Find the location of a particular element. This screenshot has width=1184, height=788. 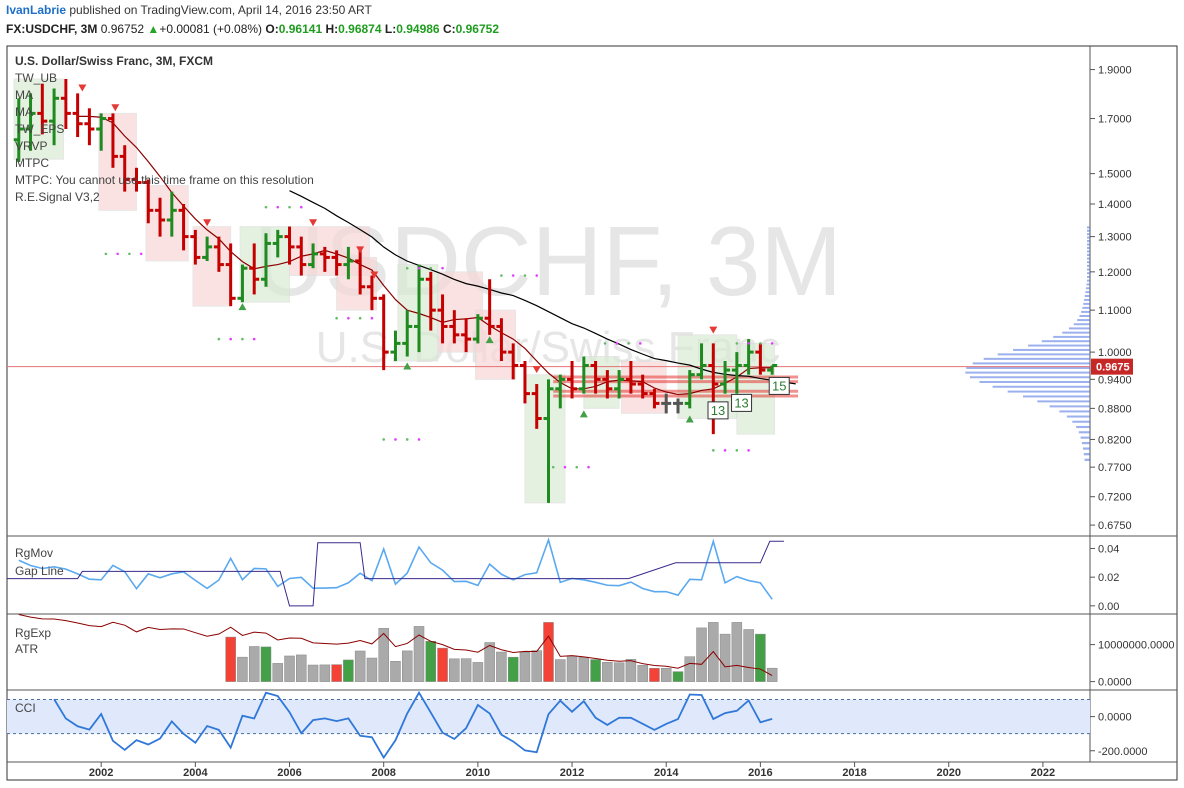

price-tick-label: 0.7700 is located at coordinates (1115, 468).